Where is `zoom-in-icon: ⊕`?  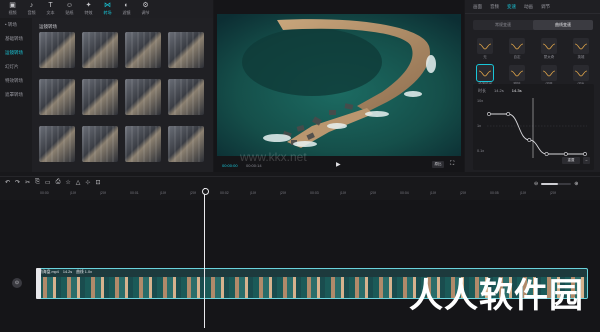 zoom-in-icon: ⊕ is located at coordinates (576, 184).